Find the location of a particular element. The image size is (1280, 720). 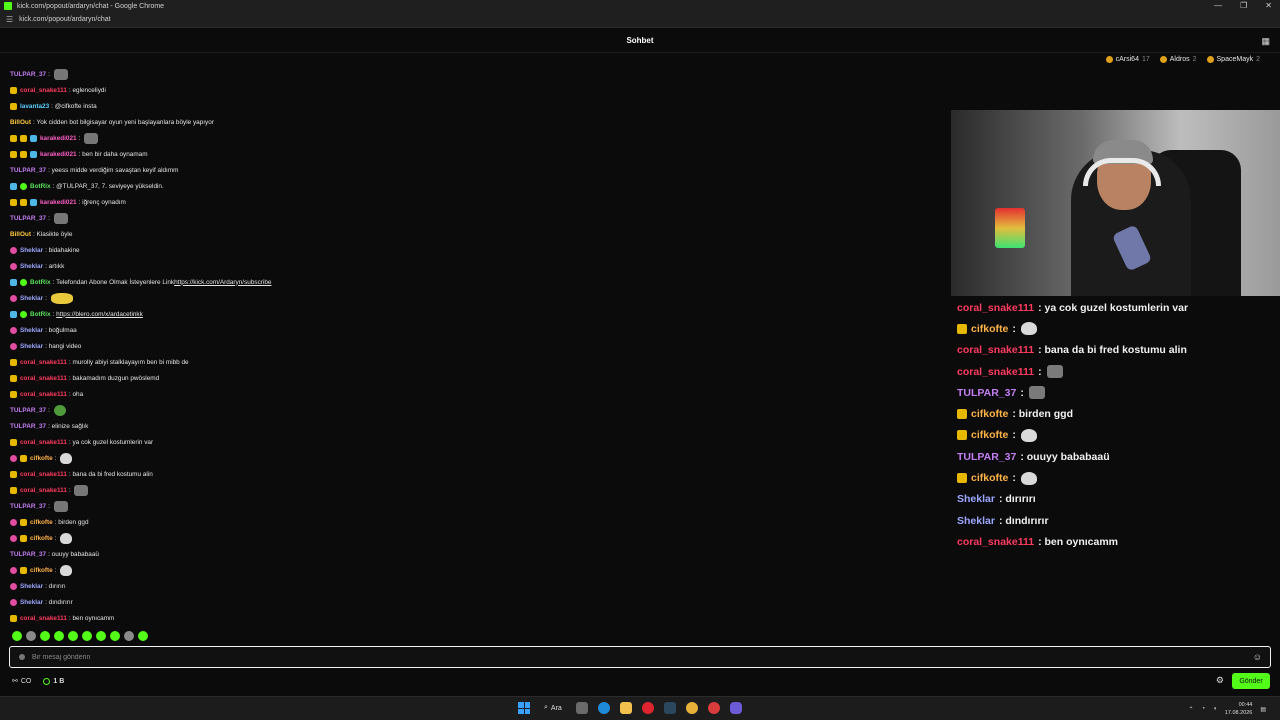

url-text: kick.com/popout/ardaryn/chat is located at coordinates (64, 19).